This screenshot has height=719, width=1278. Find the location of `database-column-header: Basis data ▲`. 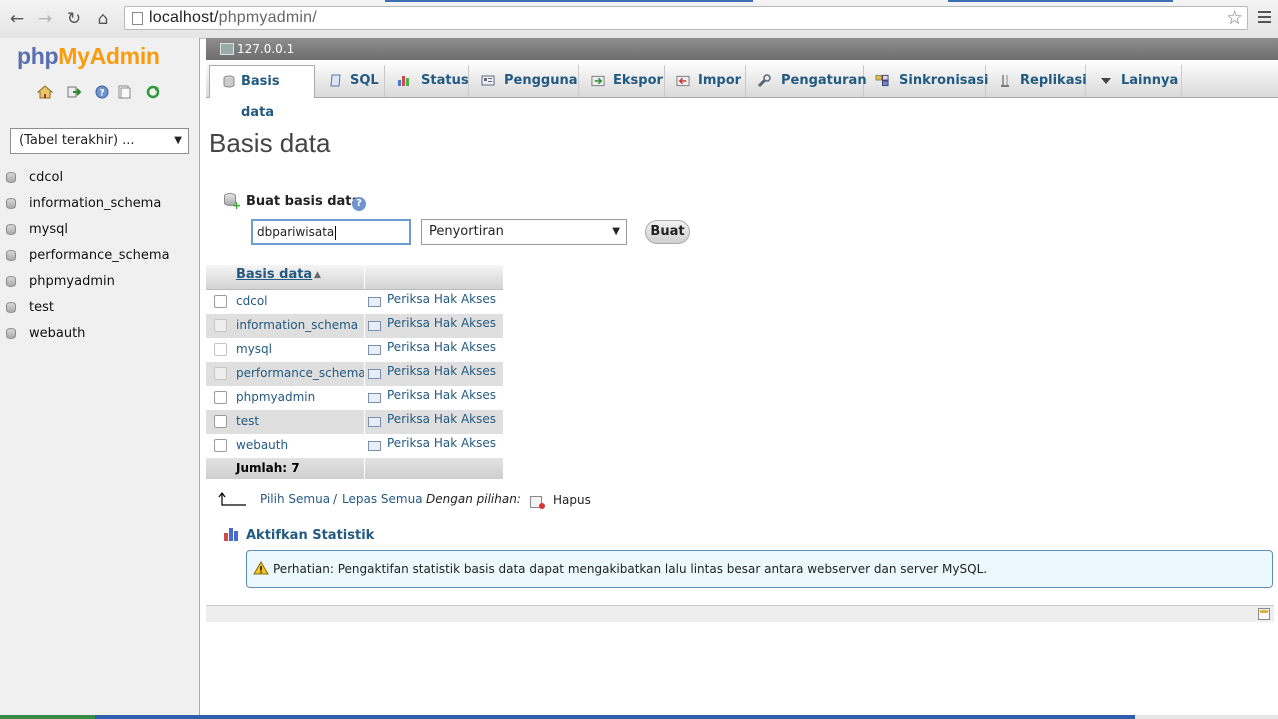

database-column-header: Basis data ▲ is located at coordinates (285, 277).